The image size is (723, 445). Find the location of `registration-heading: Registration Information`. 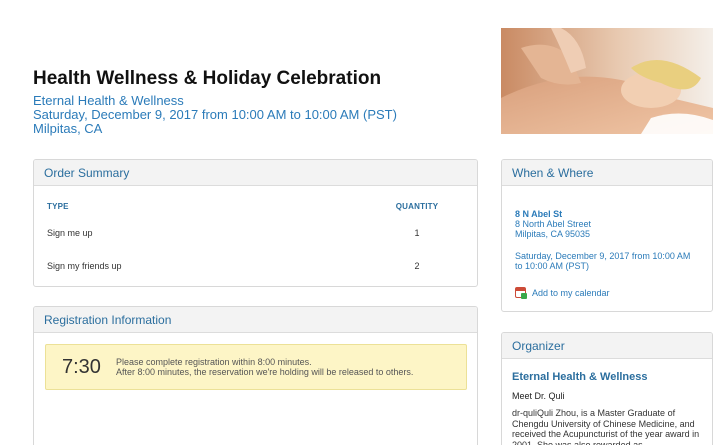

registration-heading: Registration Information is located at coordinates (255, 320).